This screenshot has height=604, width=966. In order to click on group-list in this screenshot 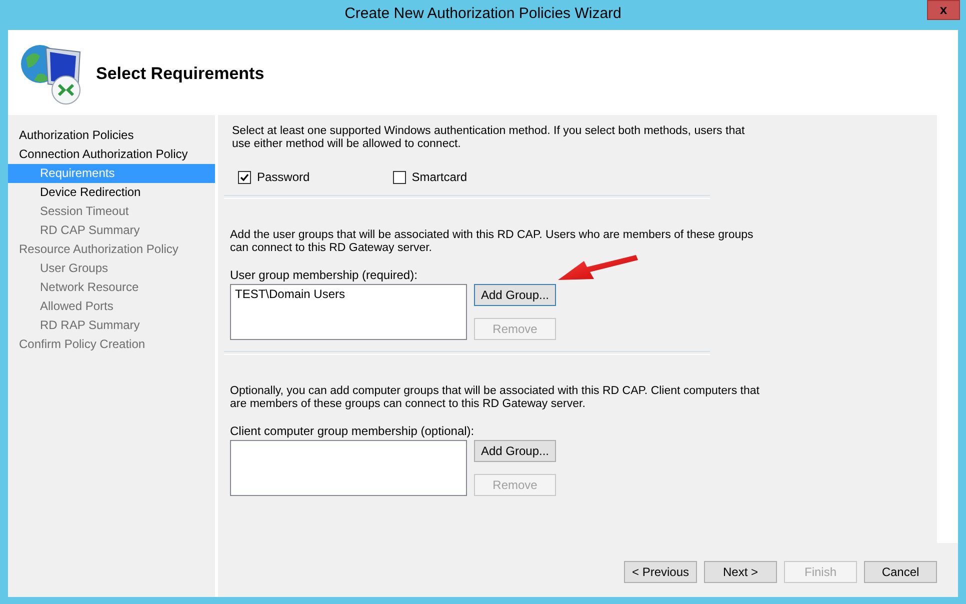, I will do `click(348, 468)`.